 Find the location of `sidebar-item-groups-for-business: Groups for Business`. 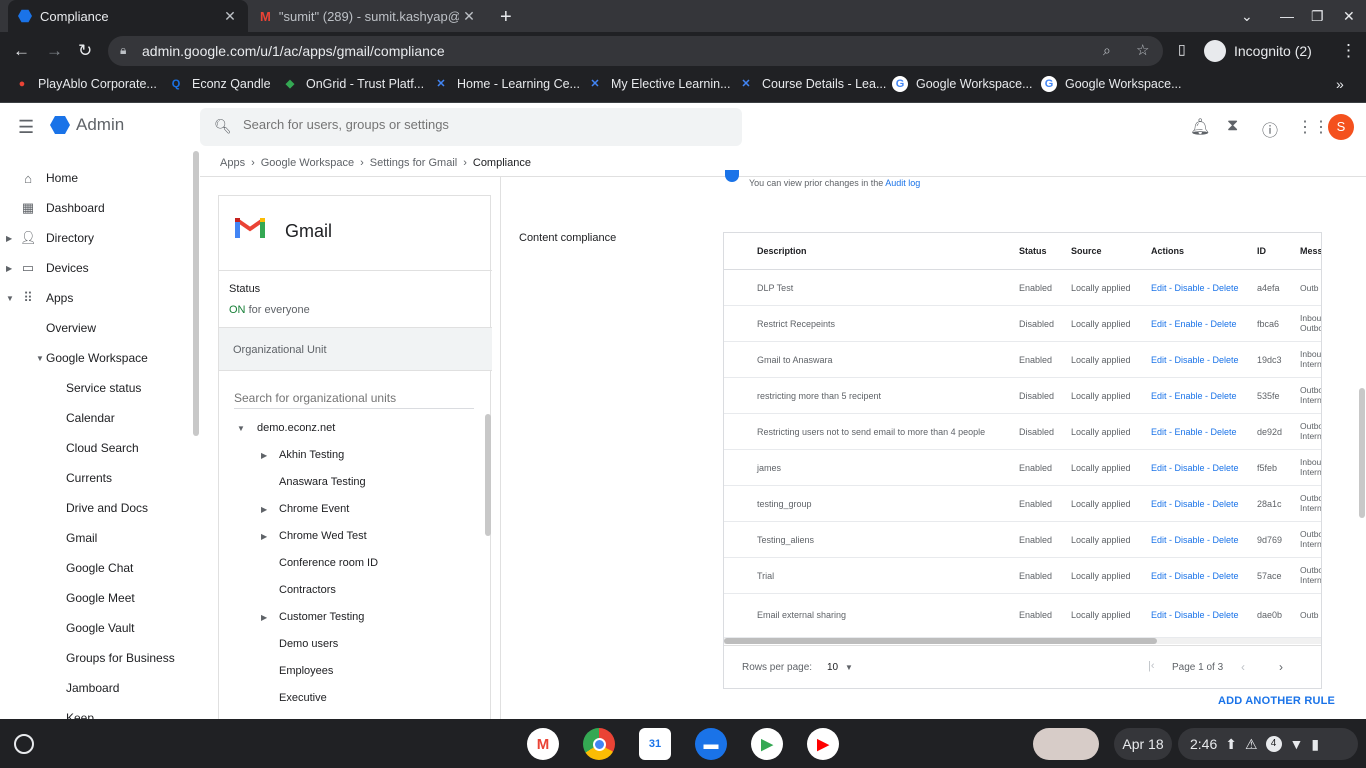

sidebar-item-groups-for-business: Groups for Business is located at coordinates (120, 658).